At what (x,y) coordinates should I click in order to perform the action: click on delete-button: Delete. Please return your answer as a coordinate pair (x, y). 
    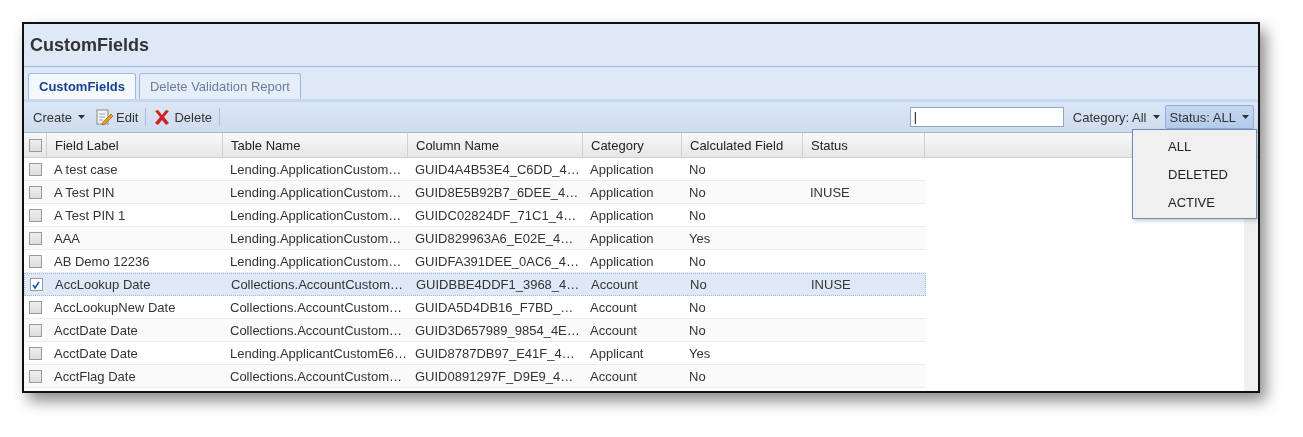
    Looking at the image, I should click on (182, 117).